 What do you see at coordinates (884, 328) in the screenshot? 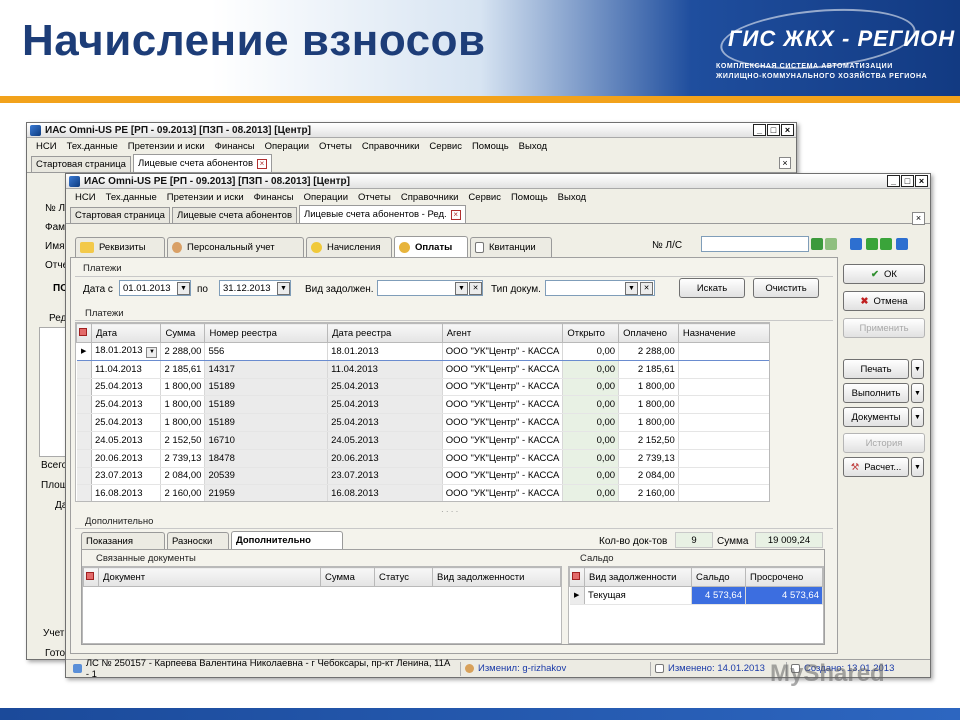
I see `apply-button: Применить` at bounding box center [884, 328].